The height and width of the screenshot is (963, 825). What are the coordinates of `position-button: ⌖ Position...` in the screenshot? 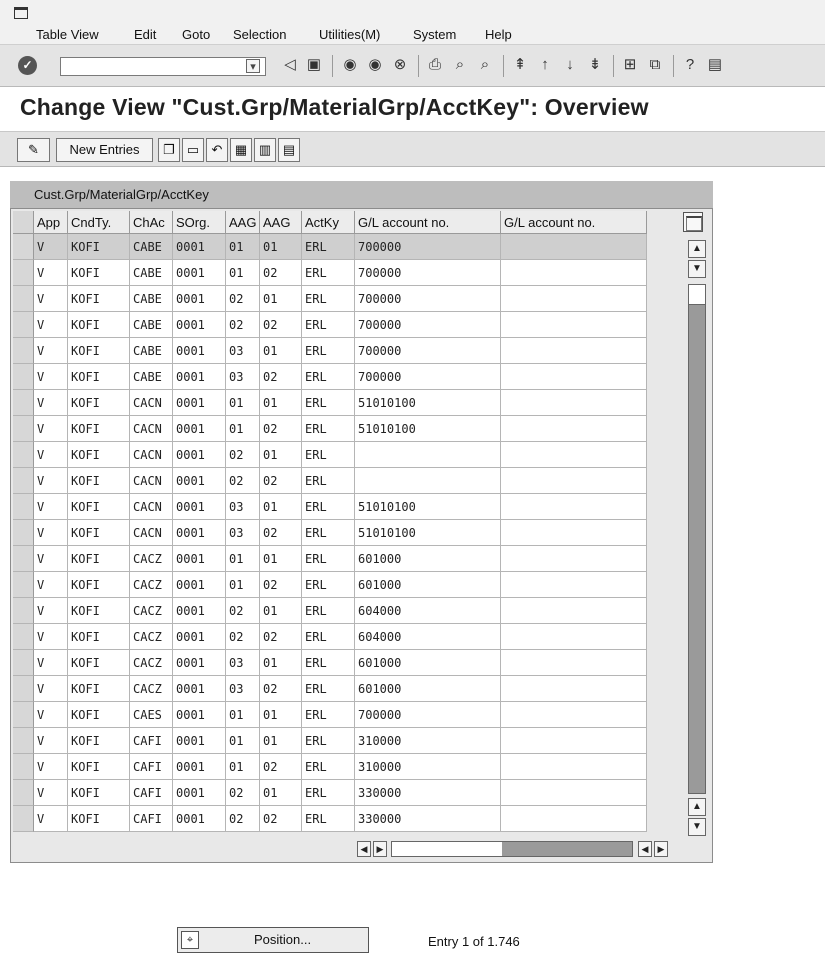 It's located at (273, 940).